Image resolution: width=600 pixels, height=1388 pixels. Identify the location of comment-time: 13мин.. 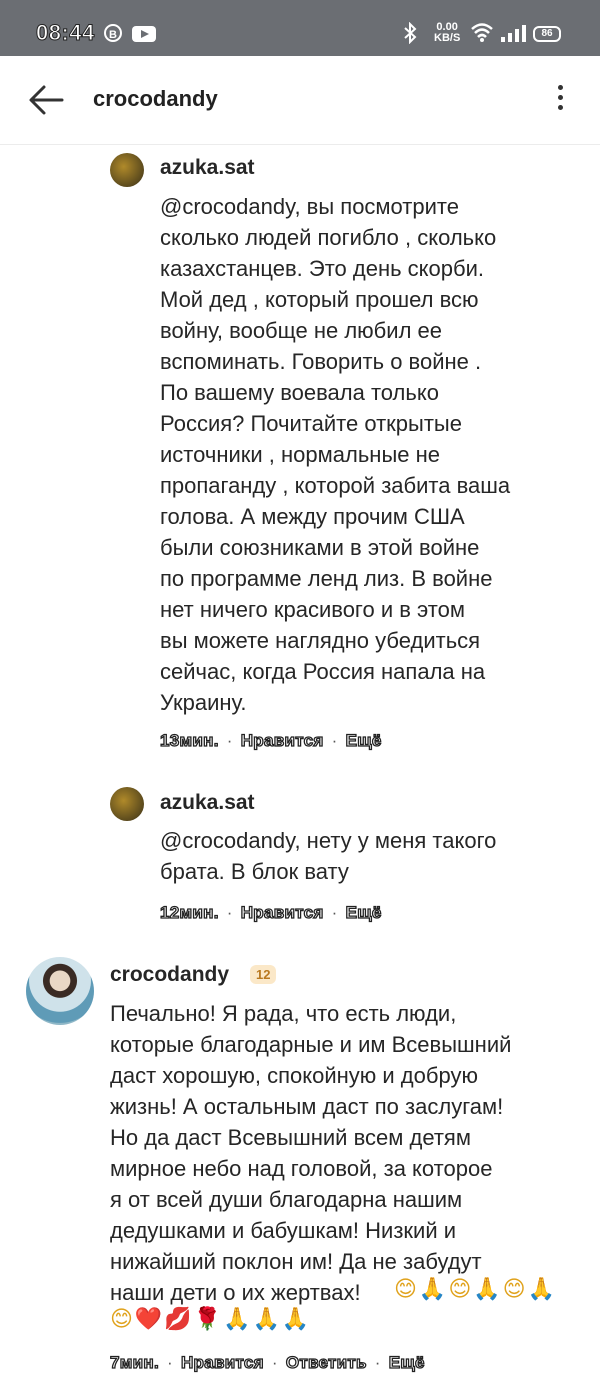
(189, 740).